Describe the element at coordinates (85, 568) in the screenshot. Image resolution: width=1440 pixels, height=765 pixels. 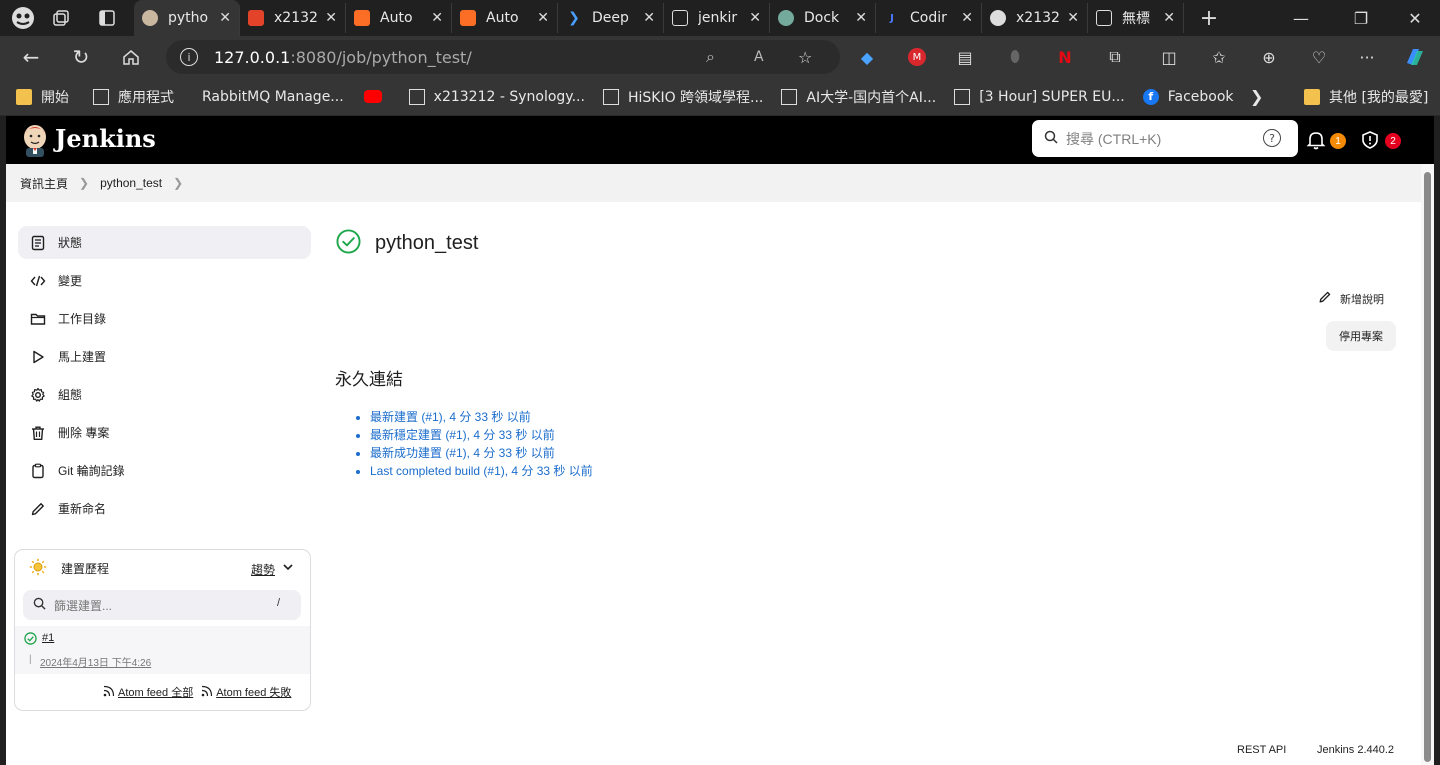
I see `build-history-title: 建置歷程` at that location.